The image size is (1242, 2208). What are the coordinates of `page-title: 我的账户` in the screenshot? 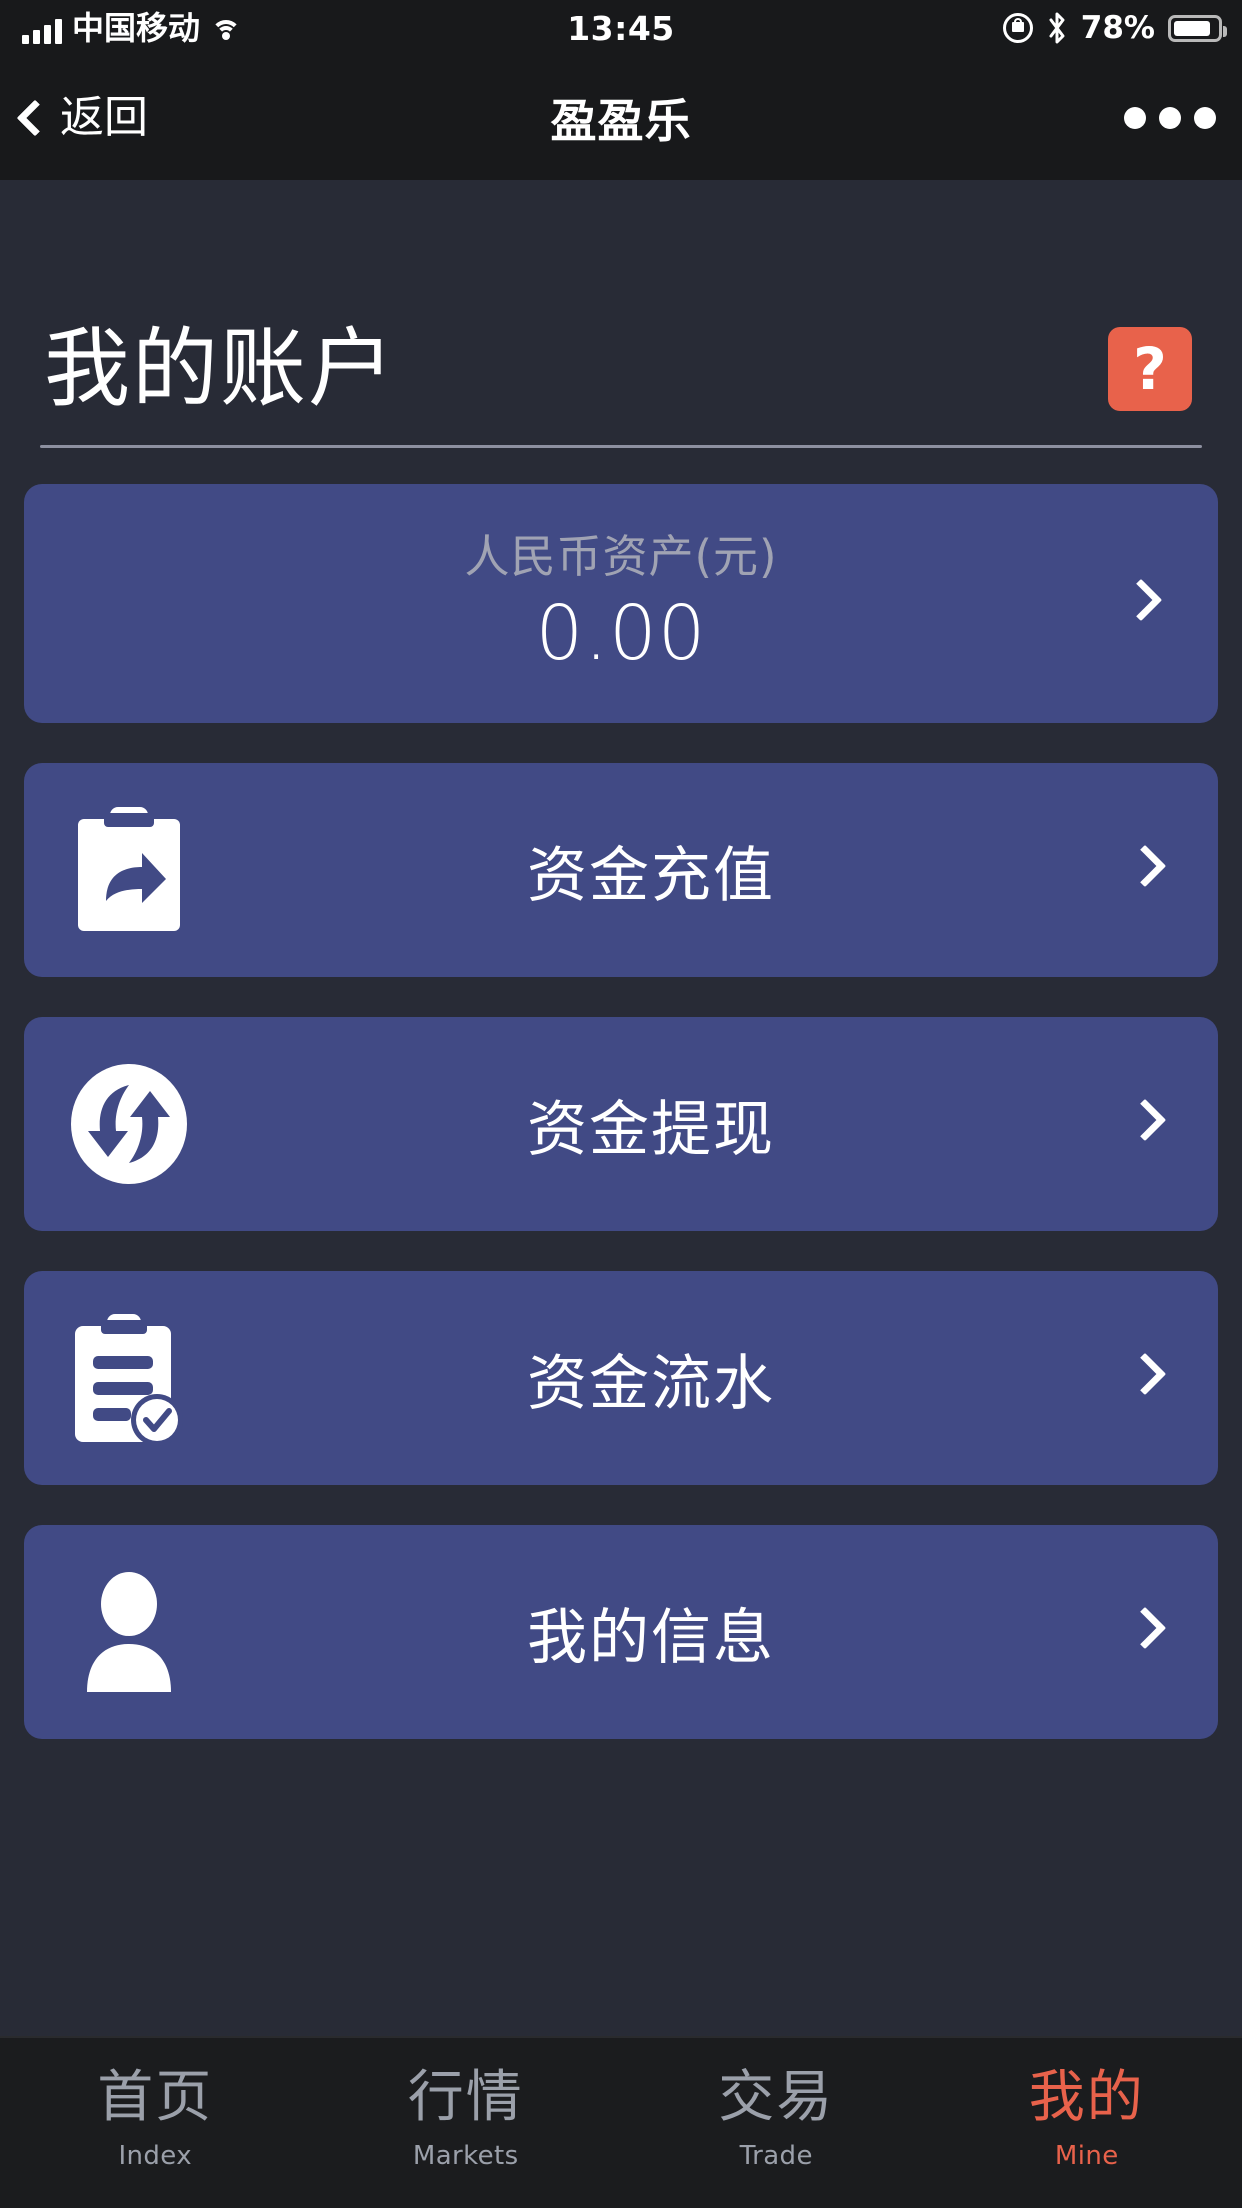 It's located at (220, 369).